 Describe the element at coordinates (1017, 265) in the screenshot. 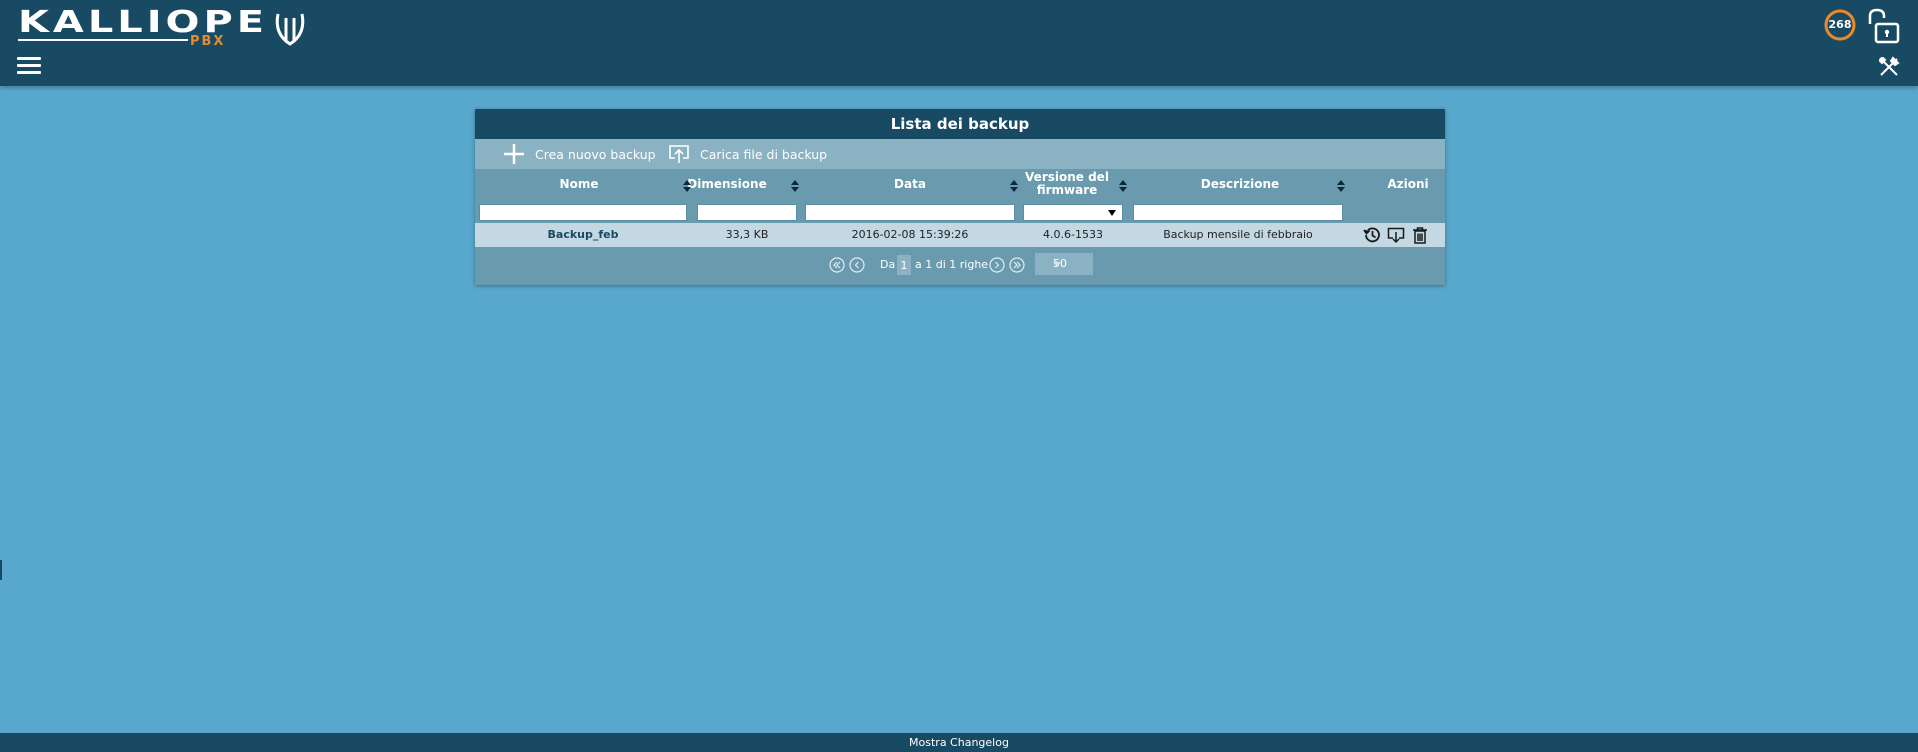

I see `last-page-icon` at that location.